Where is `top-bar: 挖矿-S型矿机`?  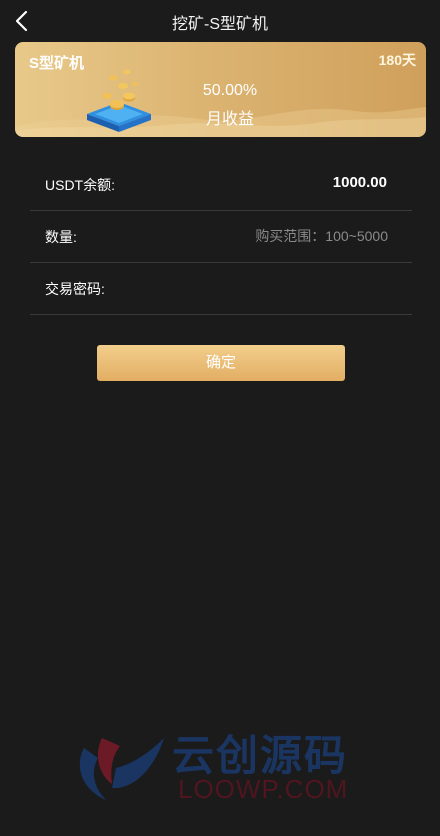 top-bar: 挖矿-S型矿机 is located at coordinates (220, 21).